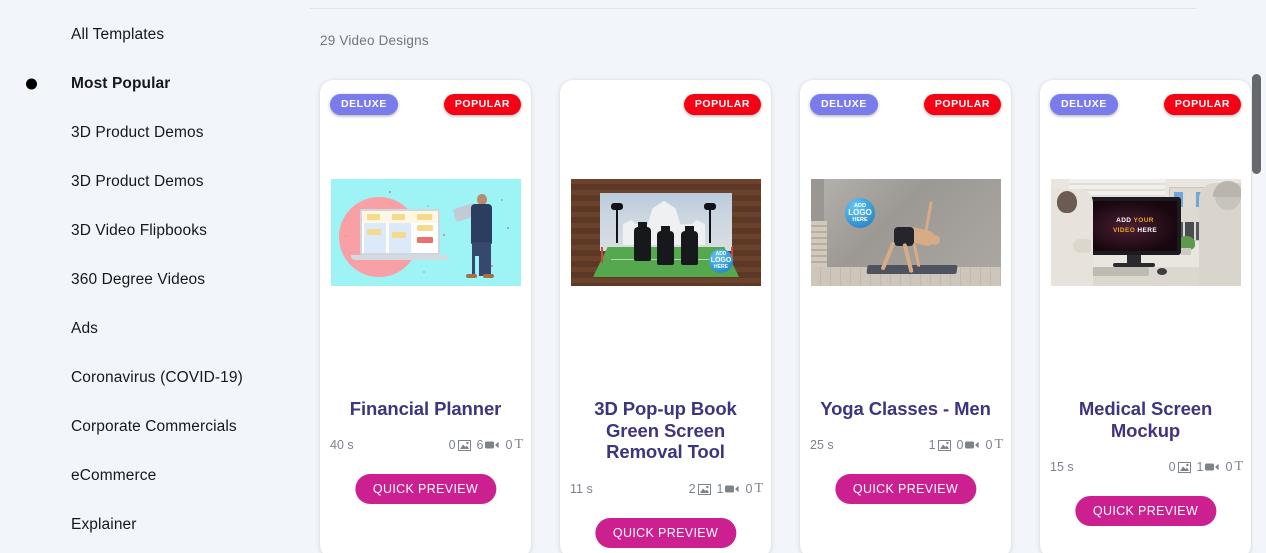 This screenshot has width=1266, height=553. What do you see at coordinates (1146, 467) in the screenshot?
I see `template-meta-row: 15 s 0 1 0 T` at bounding box center [1146, 467].